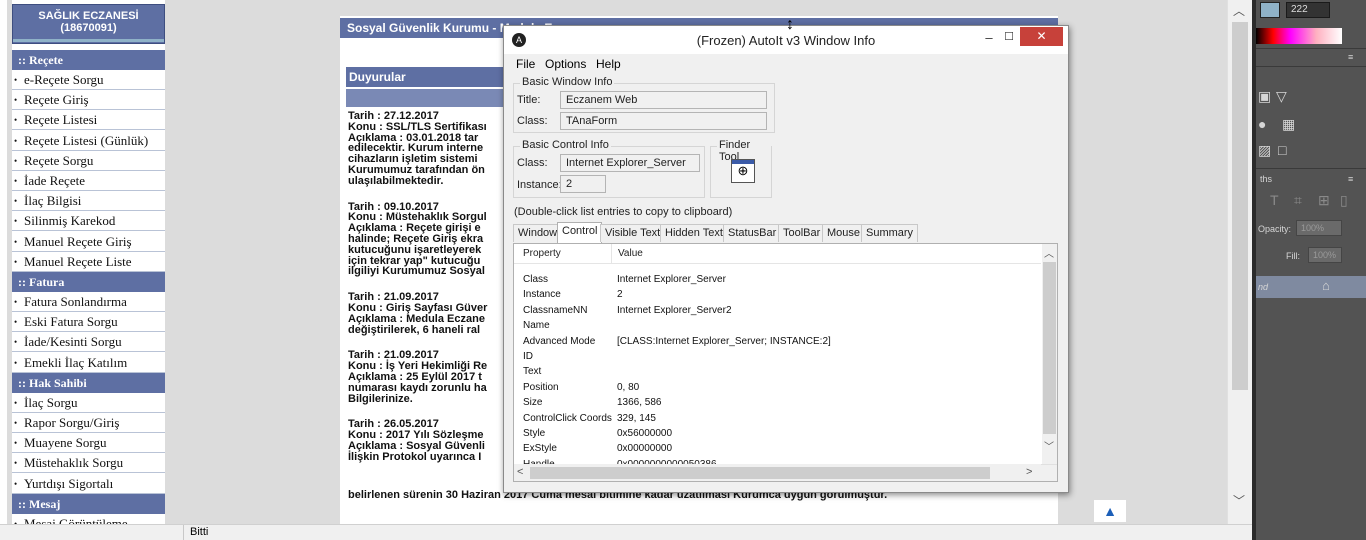 This screenshot has width=1366, height=540. What do you see at coordinates (1274, 200) in the screenshot?
I see `text-icon: T` at bounding box center [1274, 200].